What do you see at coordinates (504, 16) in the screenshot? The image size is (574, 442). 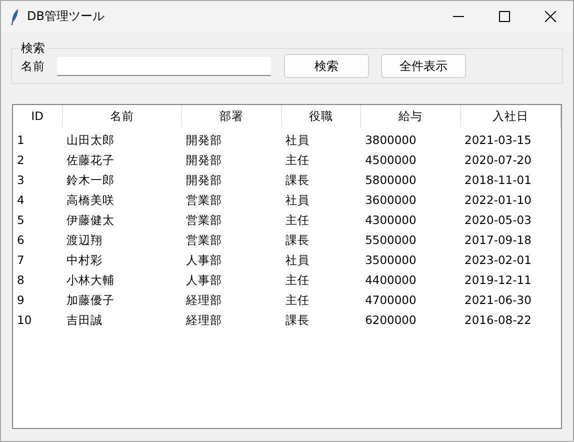 I see `maximize-icon` at bounding box center [504, 16].